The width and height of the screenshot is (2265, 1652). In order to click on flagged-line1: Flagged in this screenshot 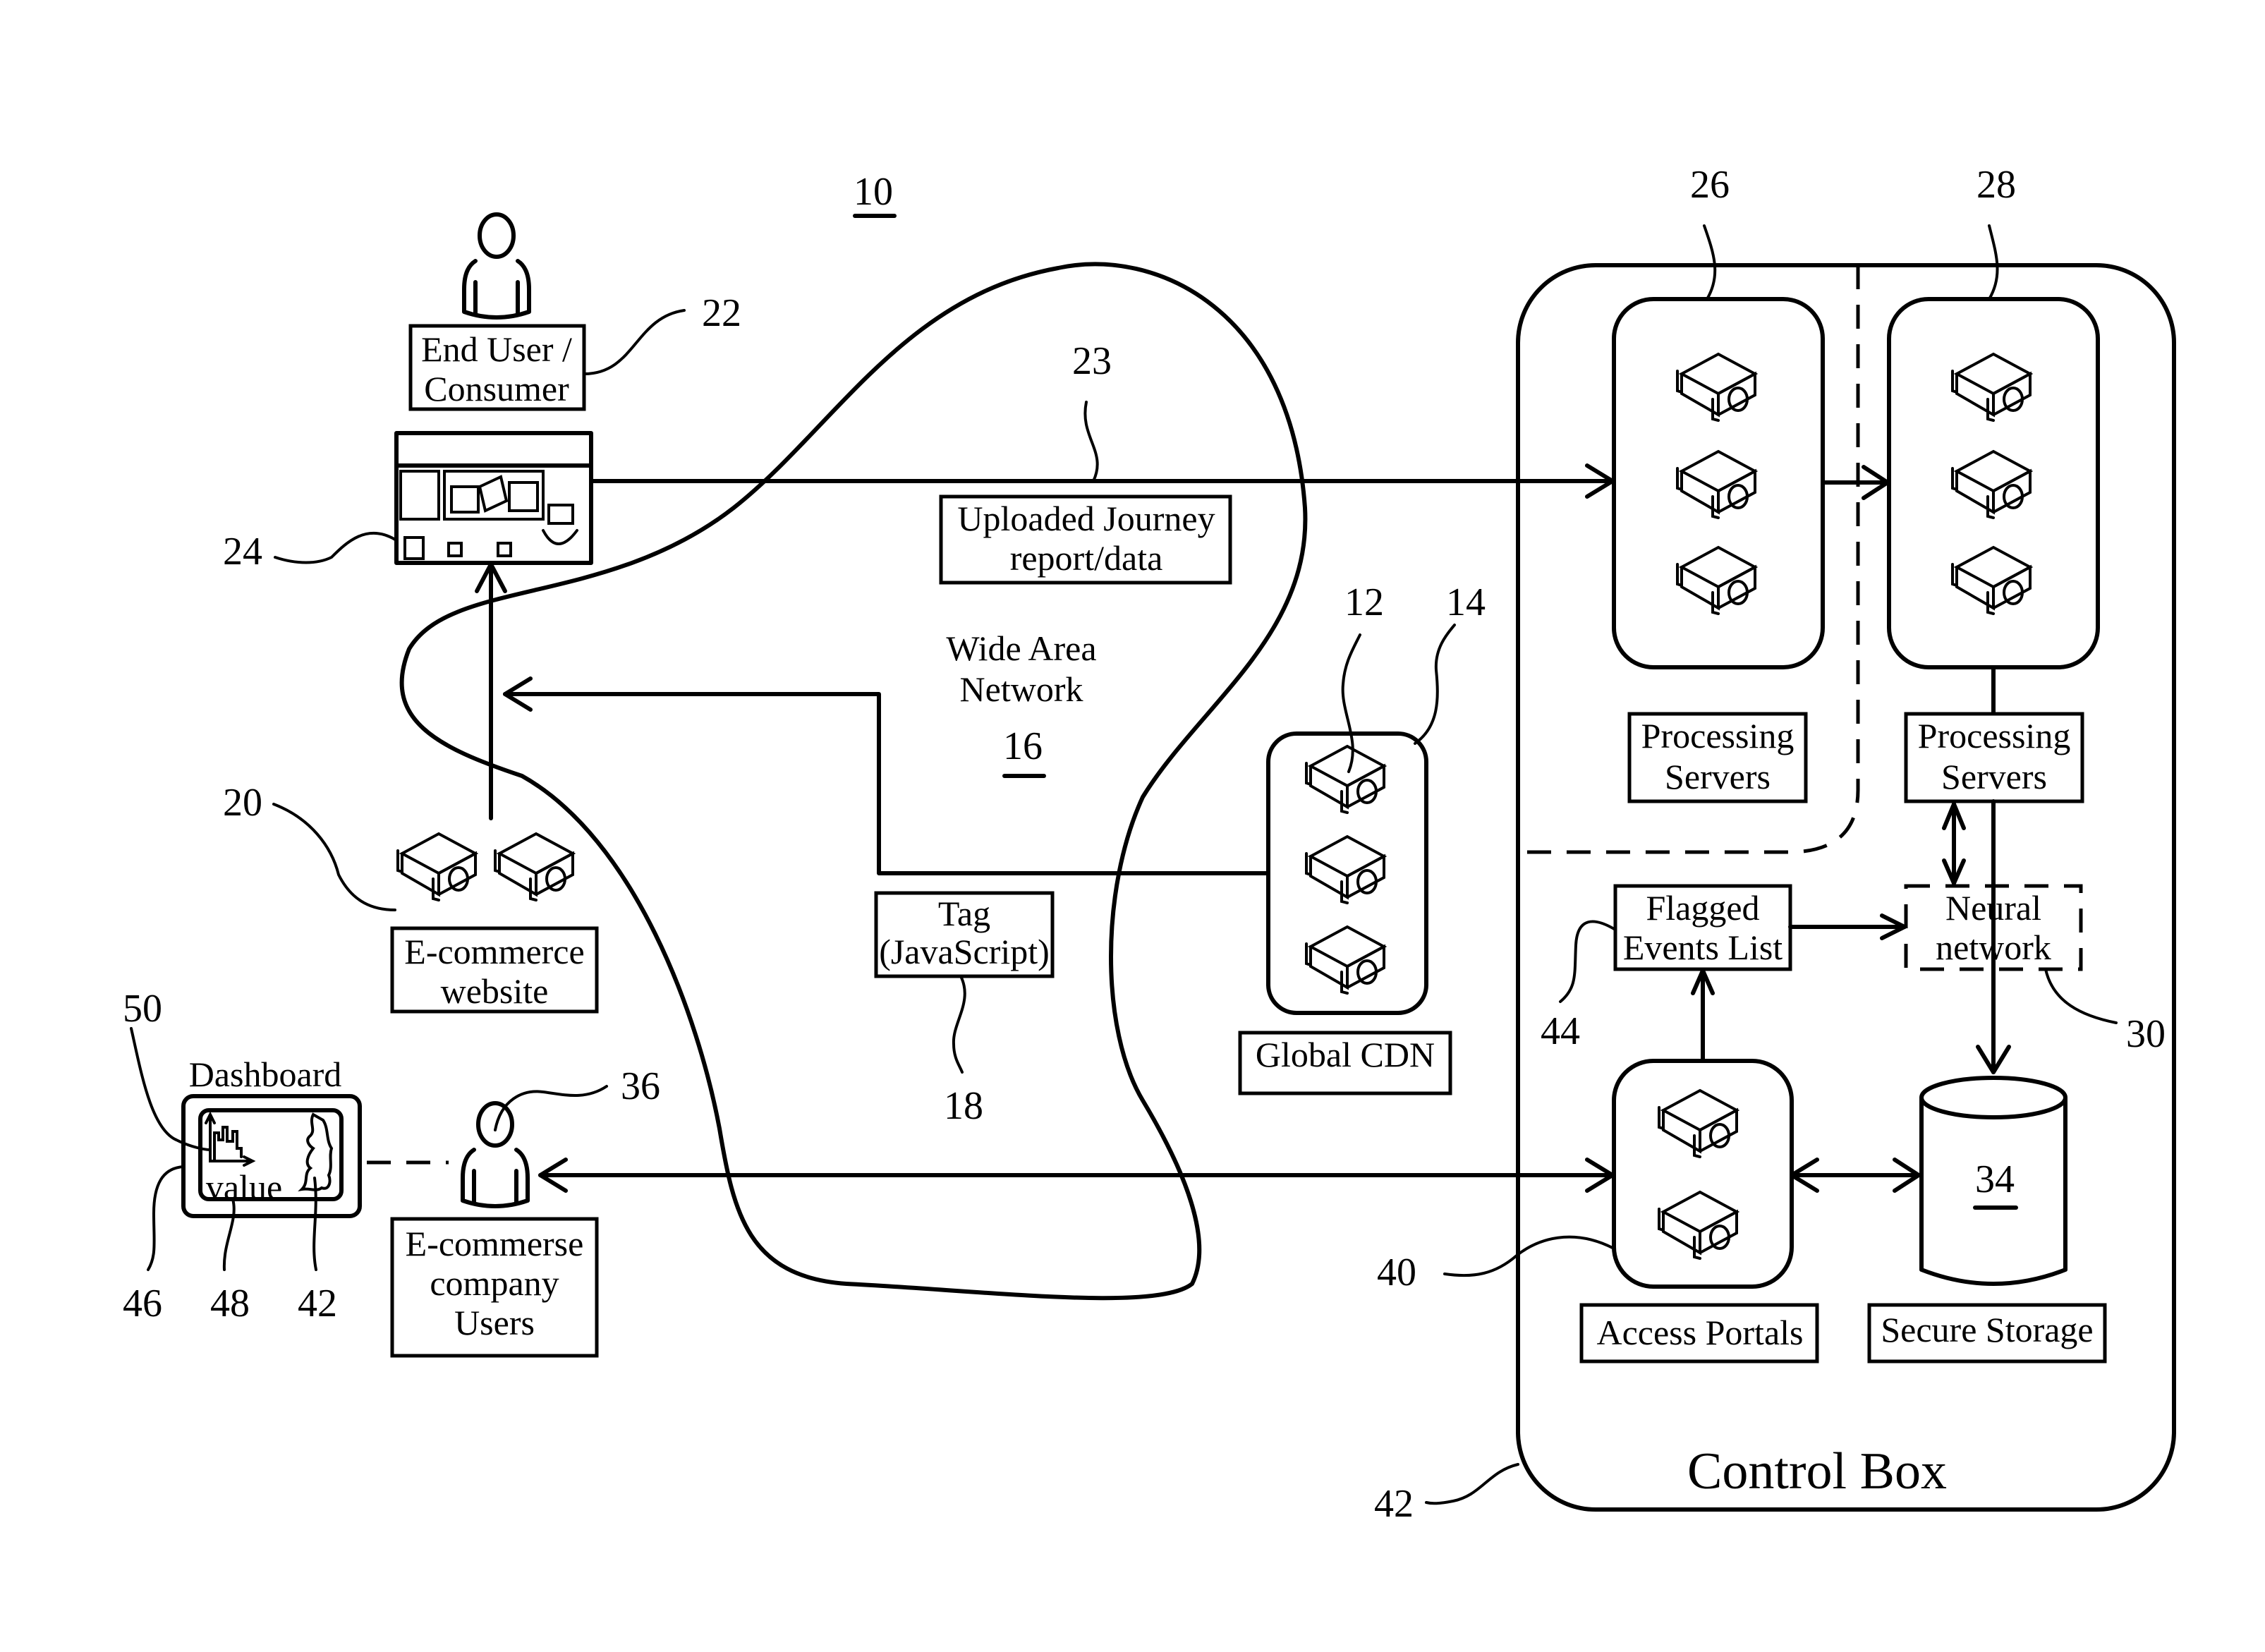, I will do `click(1703, 908)`.